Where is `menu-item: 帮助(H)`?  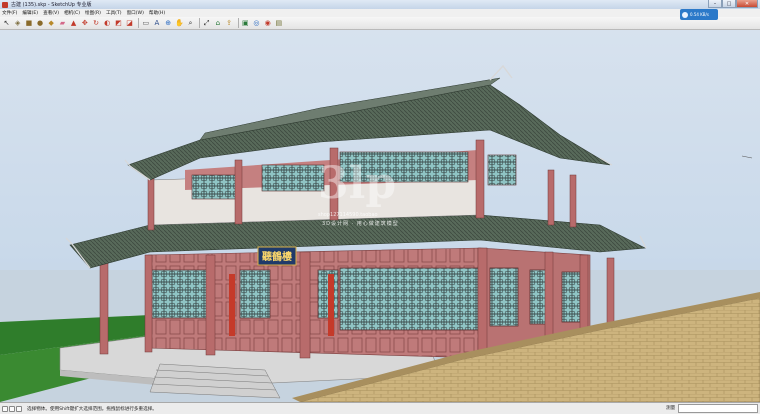 menu-item: 帮助(H) is located at coordinates (157, 13).